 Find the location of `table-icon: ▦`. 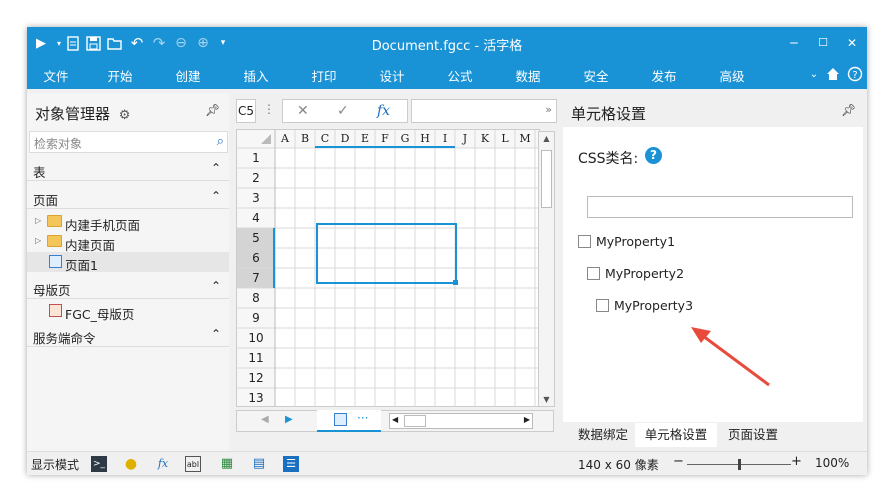

table-icon: ▦ is located at coordinates (227, 464).